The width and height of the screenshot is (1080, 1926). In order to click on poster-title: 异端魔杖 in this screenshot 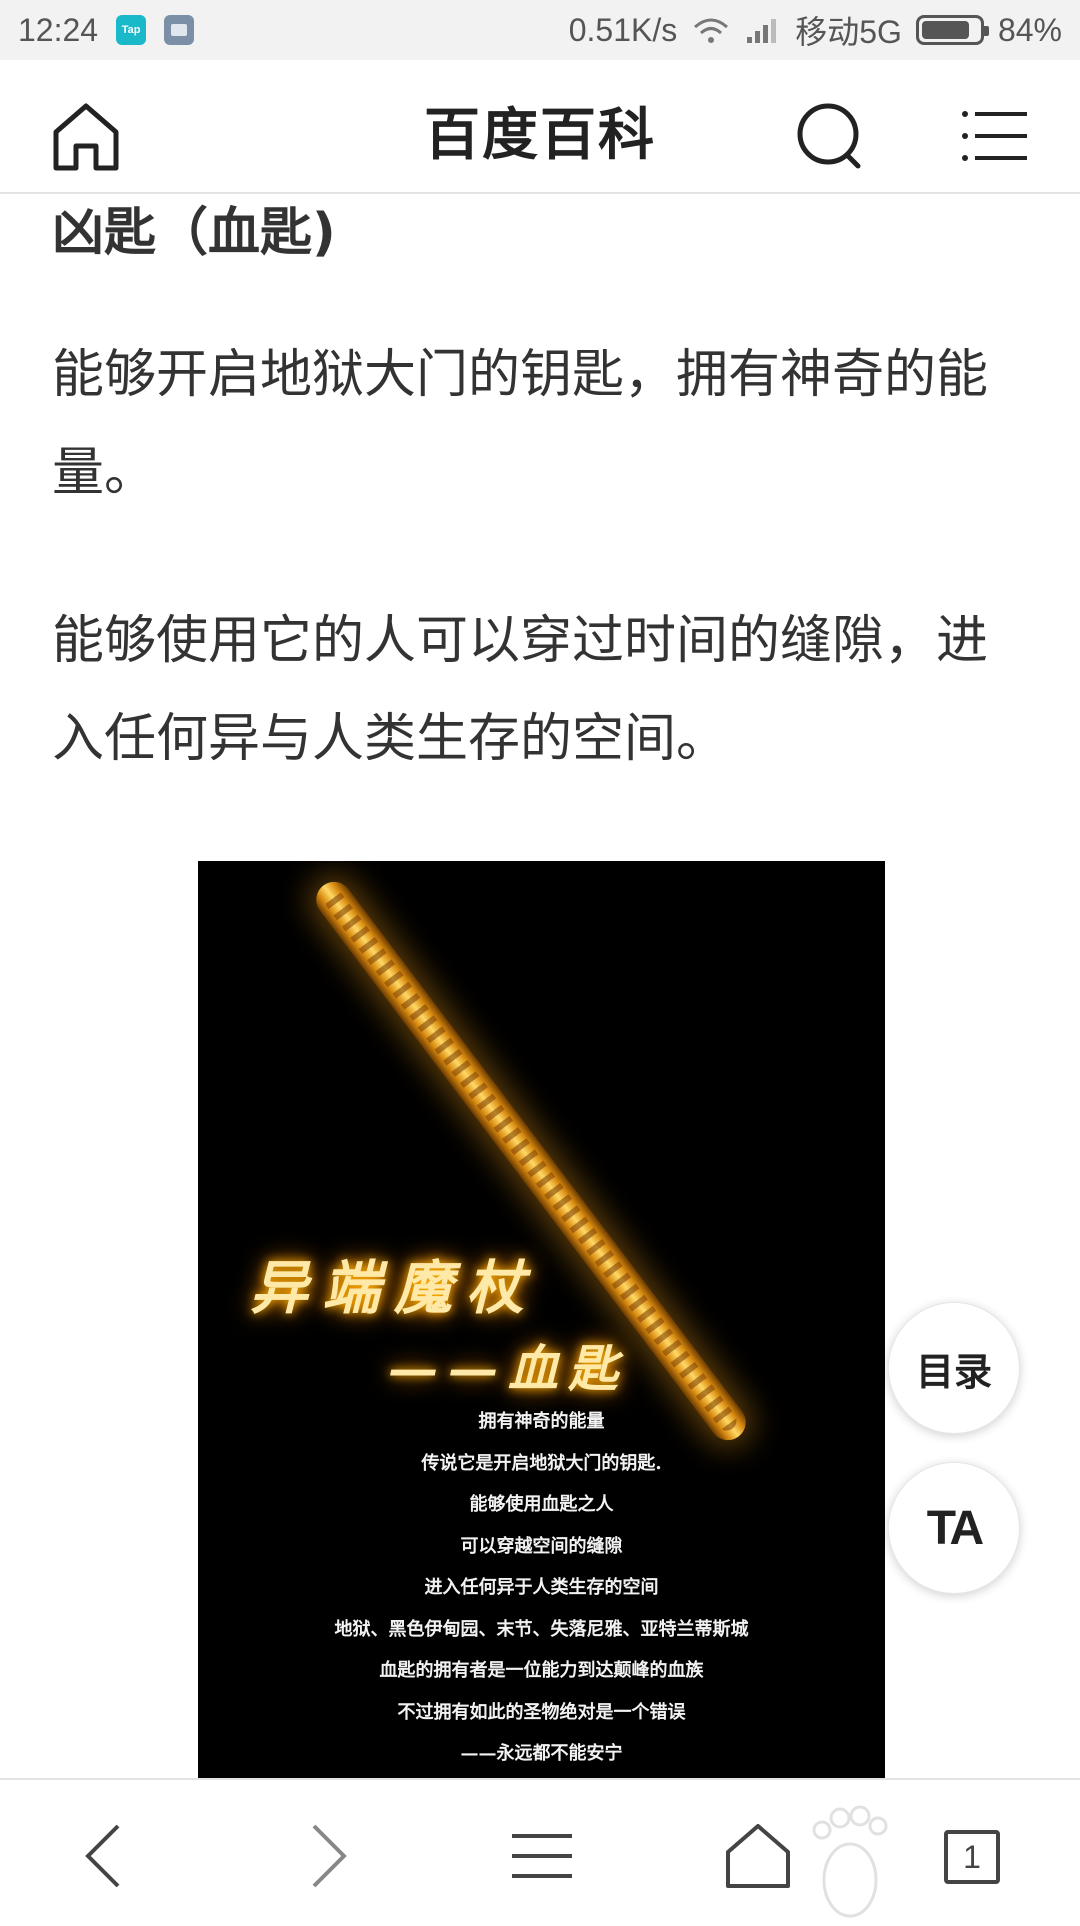, I will do `click(394, 1288)`.